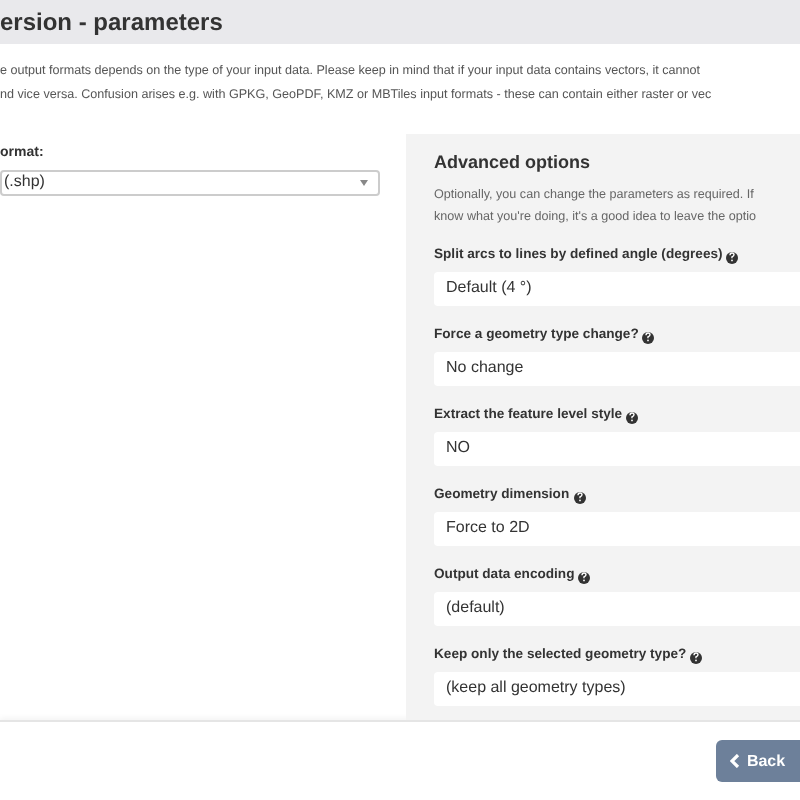  Describe the element at coordinates (735, 761) in the screenshot. I see `chevron-left-icon` at that location.